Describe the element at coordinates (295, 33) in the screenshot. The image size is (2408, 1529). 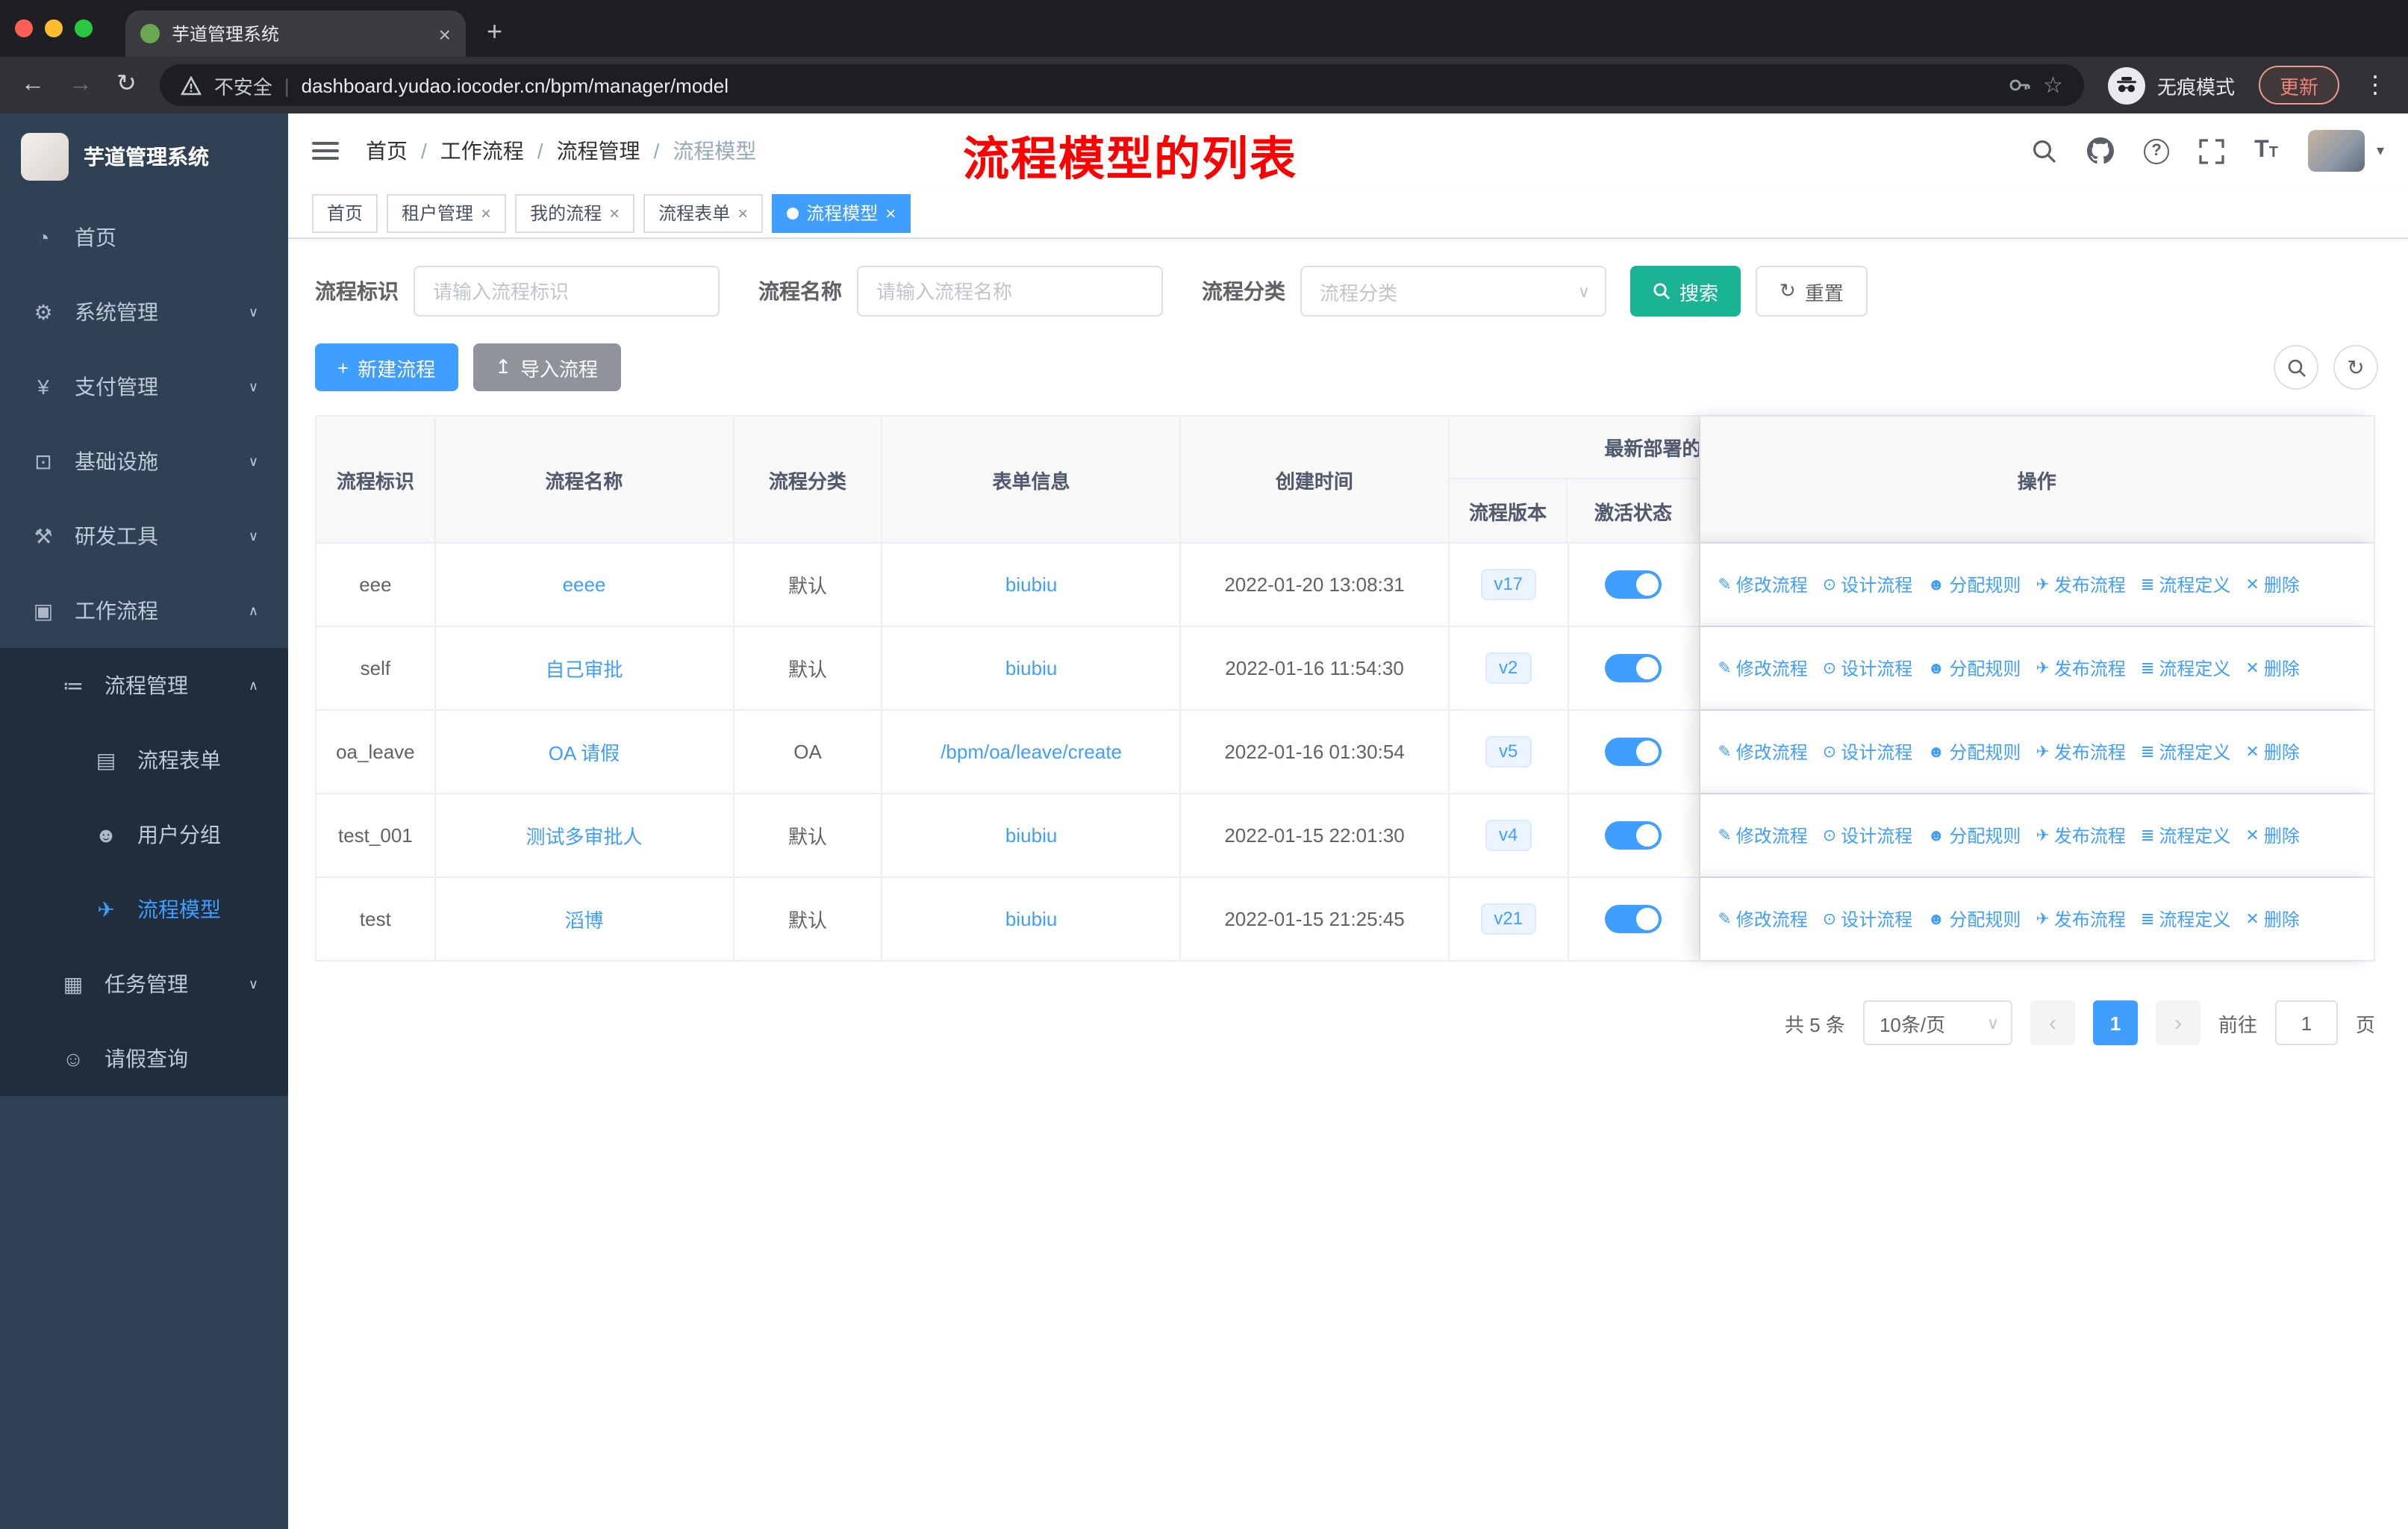
I see `browser-tab: 芋道管理系统 ×` at that location.